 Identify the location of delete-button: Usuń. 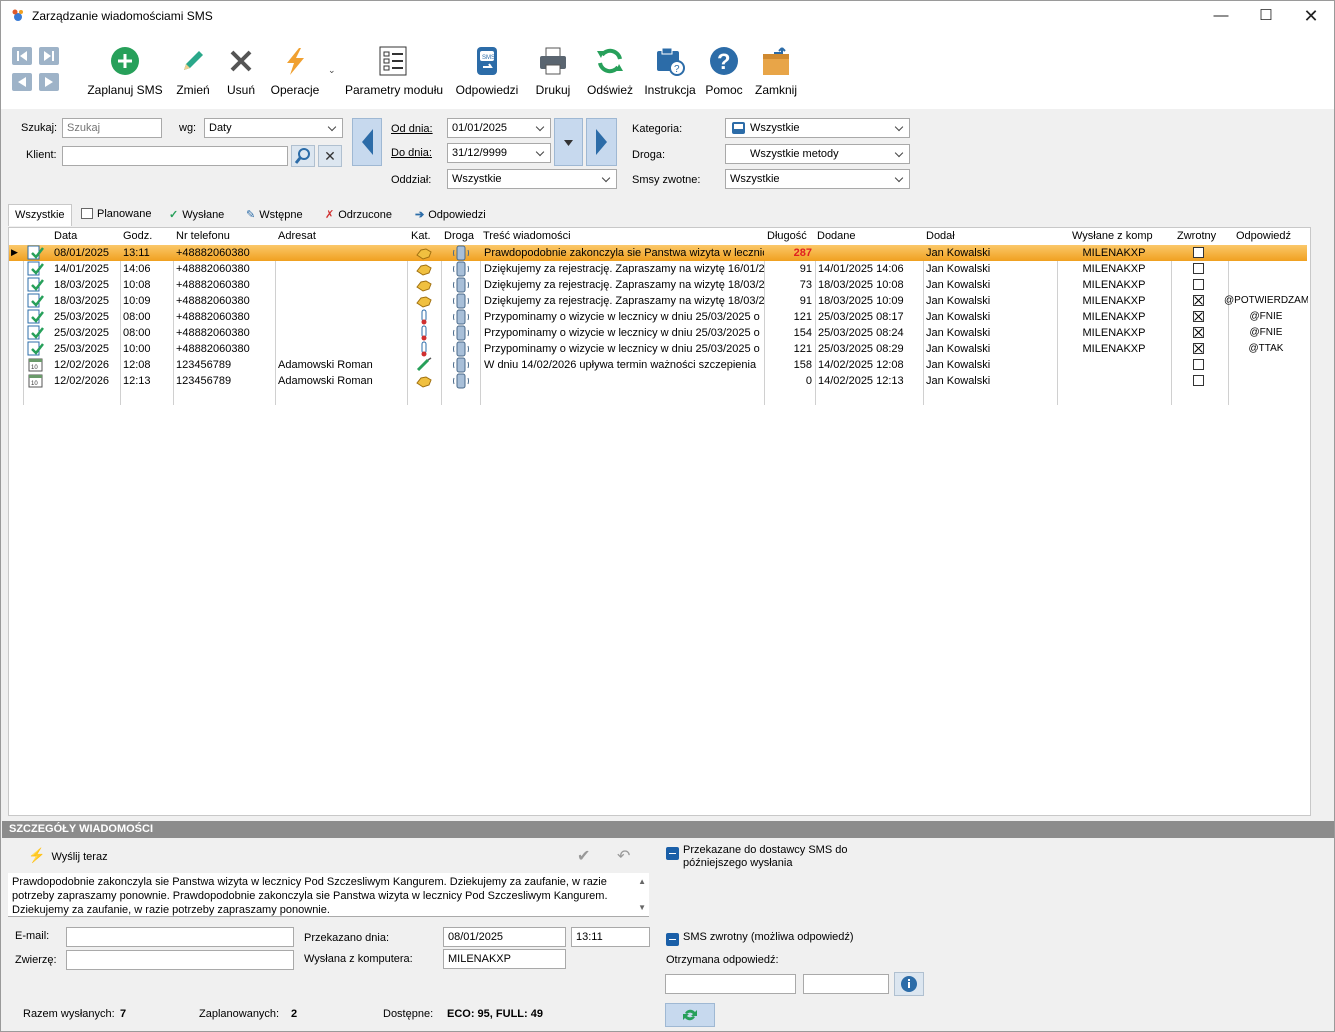
(241, 75).